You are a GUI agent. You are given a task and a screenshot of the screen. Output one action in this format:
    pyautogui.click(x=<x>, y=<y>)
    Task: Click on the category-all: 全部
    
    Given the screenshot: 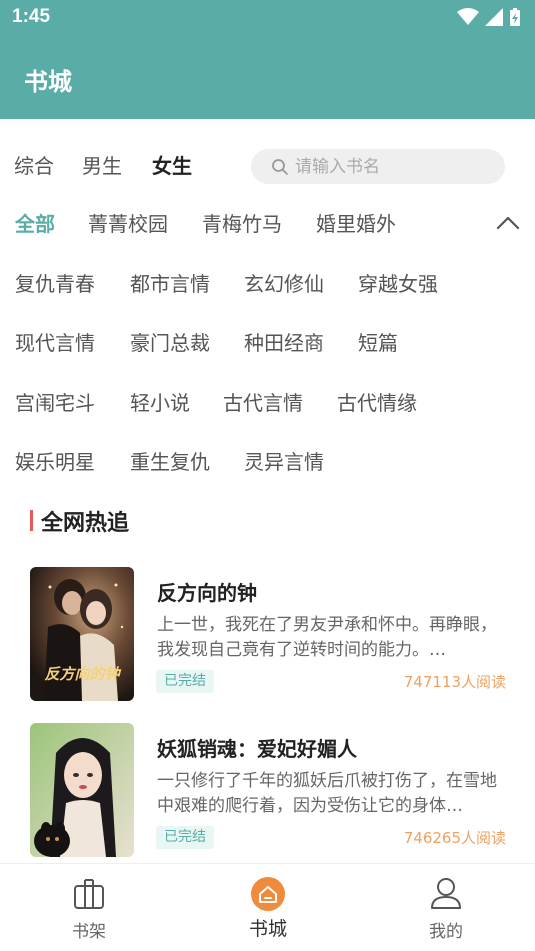 What is the action you would take?
    pyautogui.click(x=35, y=222)
    